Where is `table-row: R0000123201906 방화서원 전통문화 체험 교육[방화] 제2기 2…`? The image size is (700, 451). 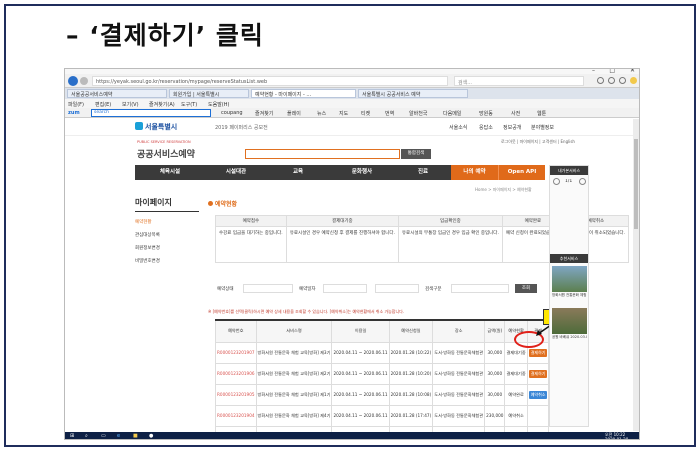 table-row: R0000123201906 방화서원 전통문화 체험 교육[방화] 제2기 2… is located at coordinates (382, 373).